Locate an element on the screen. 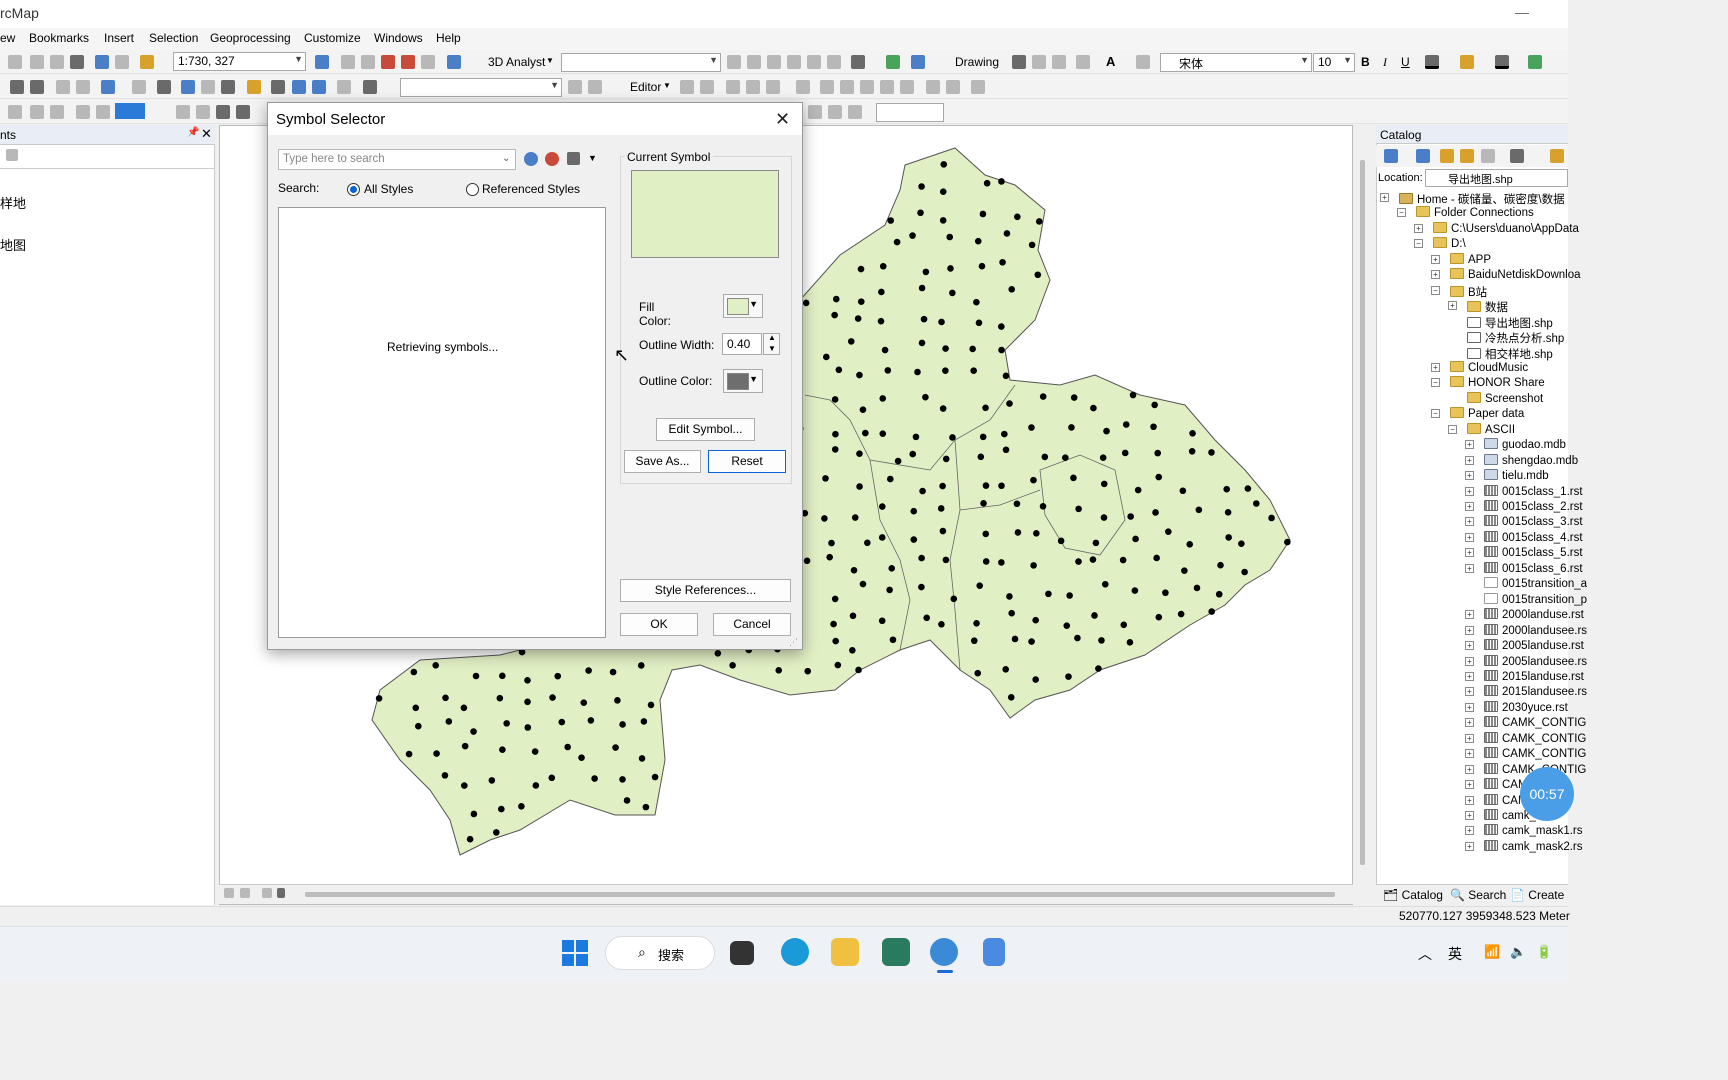  text-tool-icon: A is located at coordinates (1110, 61).